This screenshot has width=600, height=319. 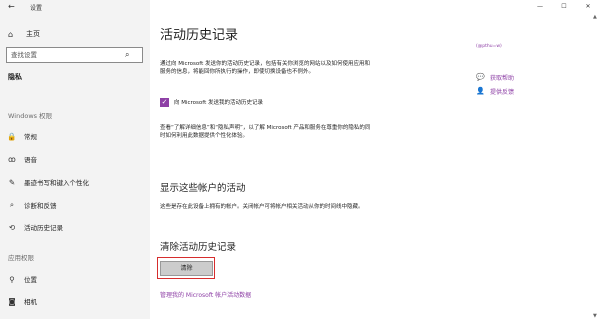 I want to click on maximize-icon: ☐, so click(x=564, y=7).